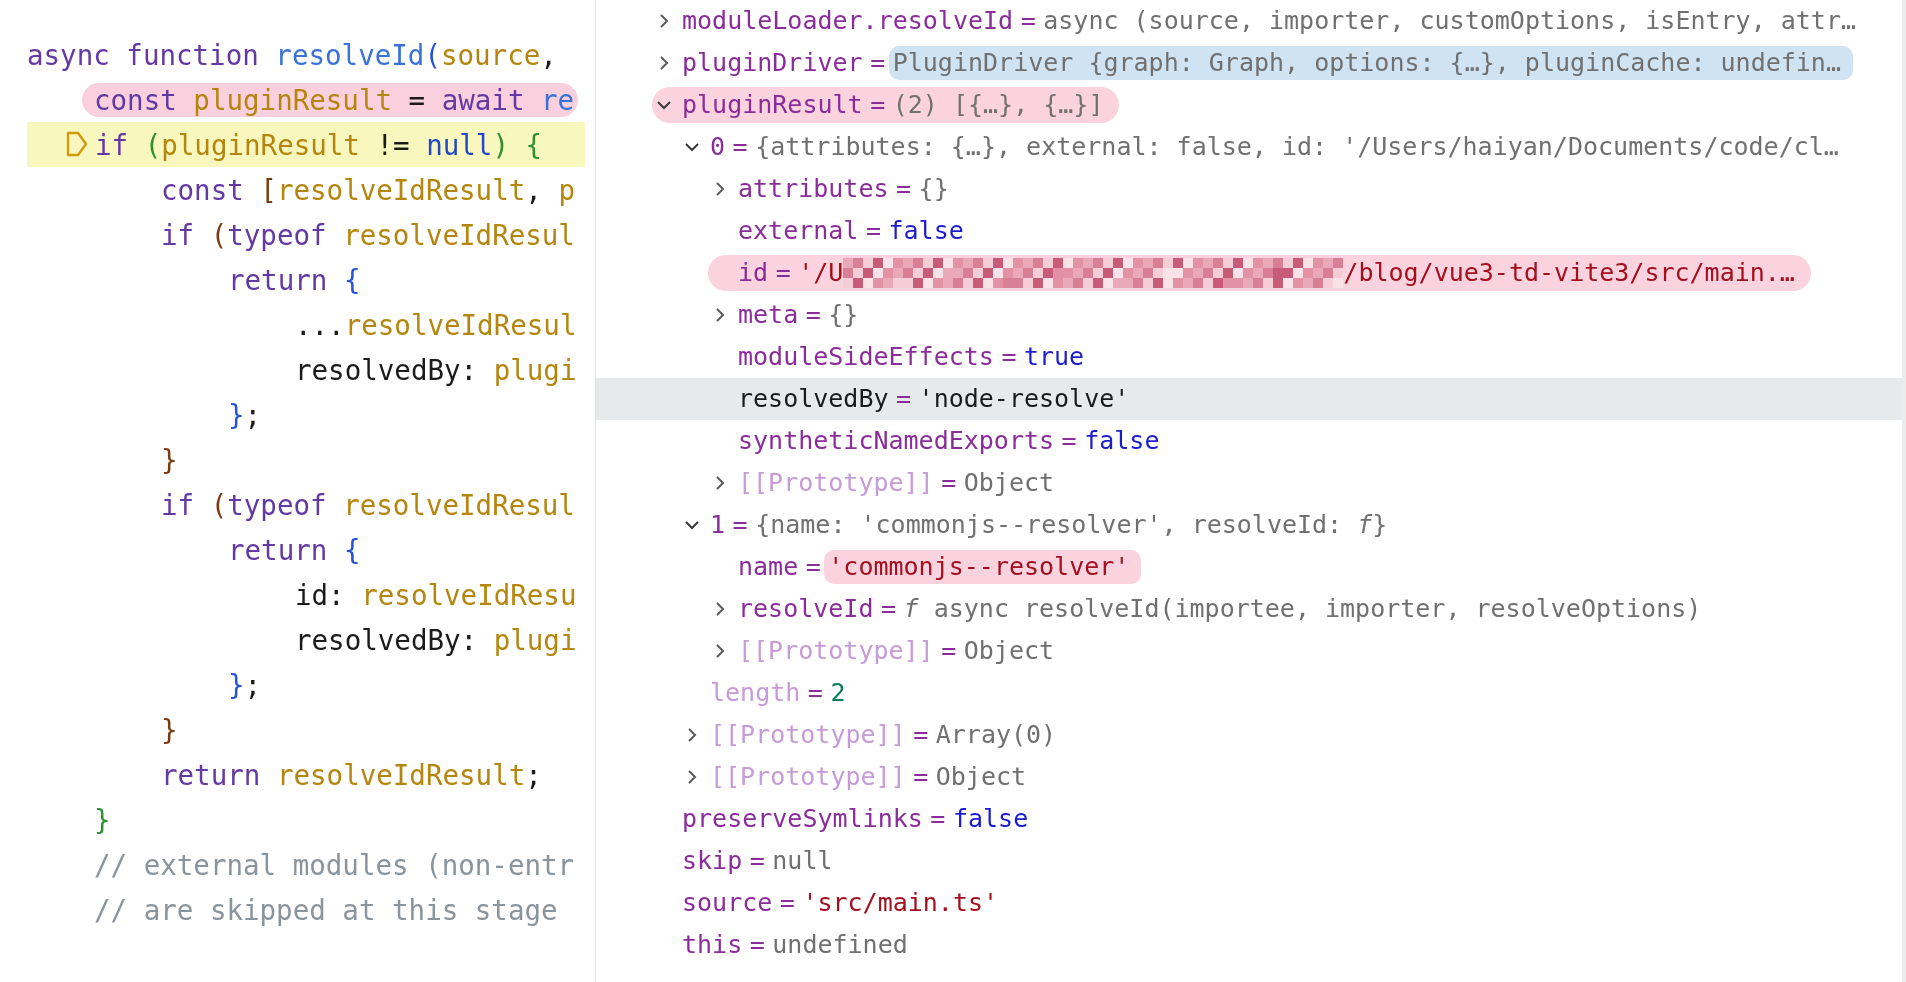  Describe the element at coordinates (718, 147) in the screenshot. I see `variable-name: 0` at that location.